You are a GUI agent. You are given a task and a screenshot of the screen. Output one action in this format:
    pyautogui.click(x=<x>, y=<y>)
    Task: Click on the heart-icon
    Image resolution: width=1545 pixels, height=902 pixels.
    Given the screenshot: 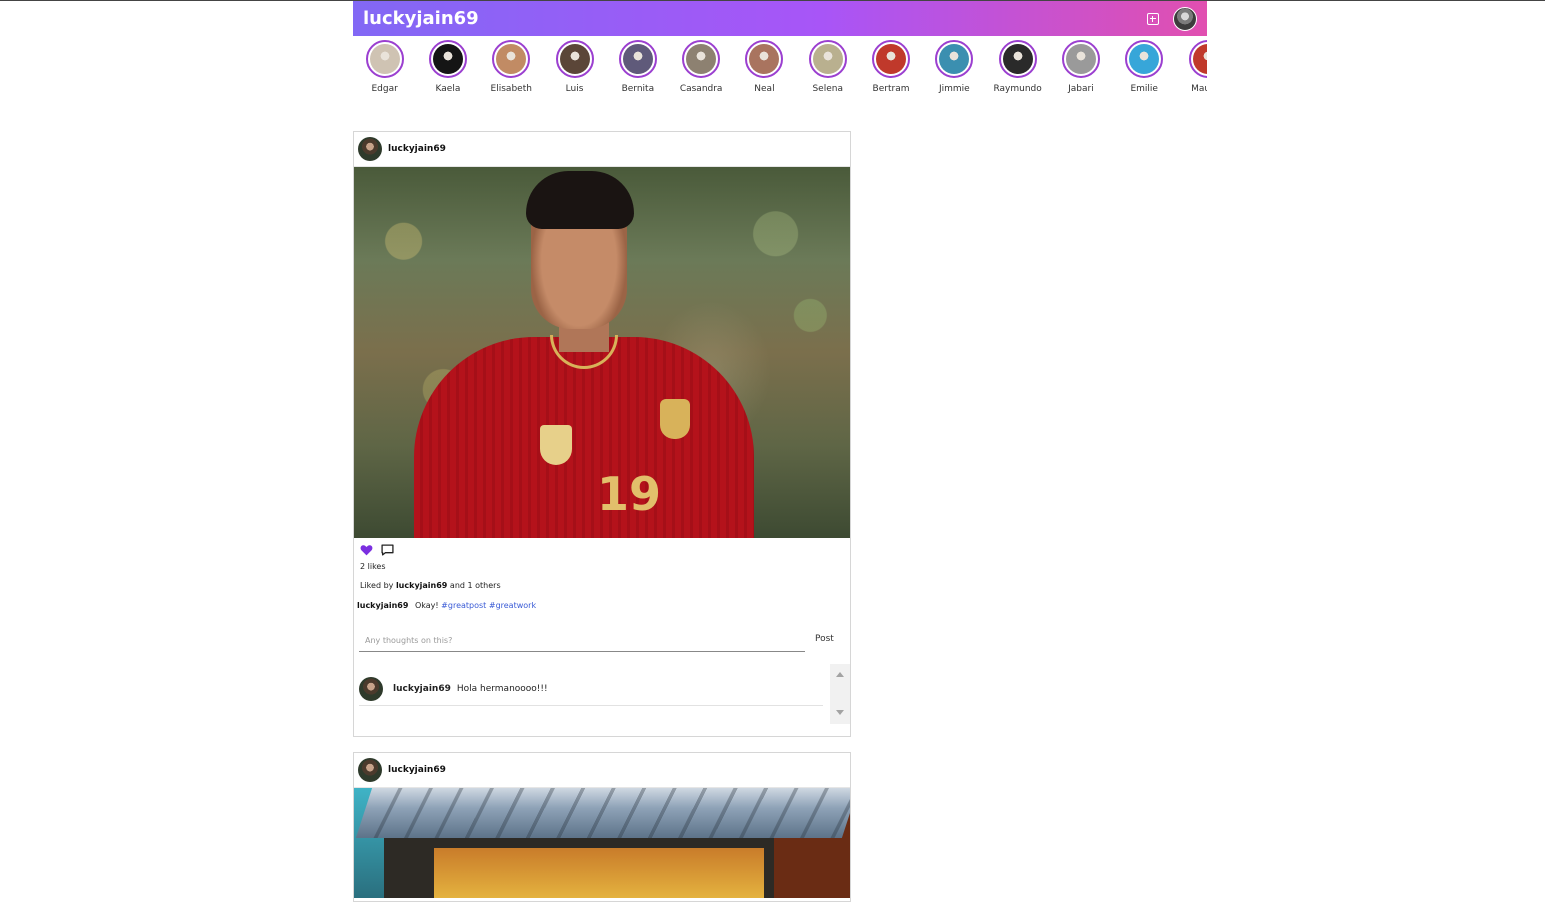 What is the action you would take?
    pyautogui.click(x=366, y=550)
    